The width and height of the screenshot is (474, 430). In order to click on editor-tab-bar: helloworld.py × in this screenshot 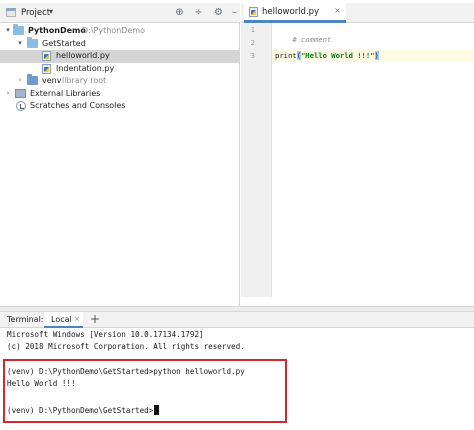, I will do `click(357, 13)`.